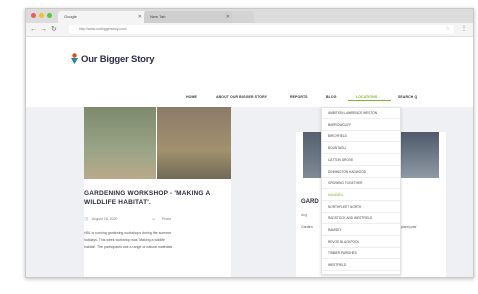 This screenshot has width=478, height=294. What do you see at coordinates (310, 202) in the screenshot?
I see `side-post-title: GARD` at bounding box center [310, 202].